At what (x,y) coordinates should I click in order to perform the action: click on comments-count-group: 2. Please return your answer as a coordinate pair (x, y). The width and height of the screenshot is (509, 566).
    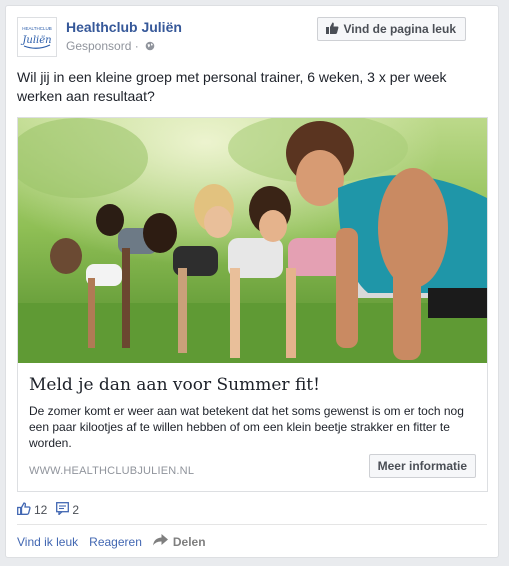
    Looking at the image, I should click on (67, 510).